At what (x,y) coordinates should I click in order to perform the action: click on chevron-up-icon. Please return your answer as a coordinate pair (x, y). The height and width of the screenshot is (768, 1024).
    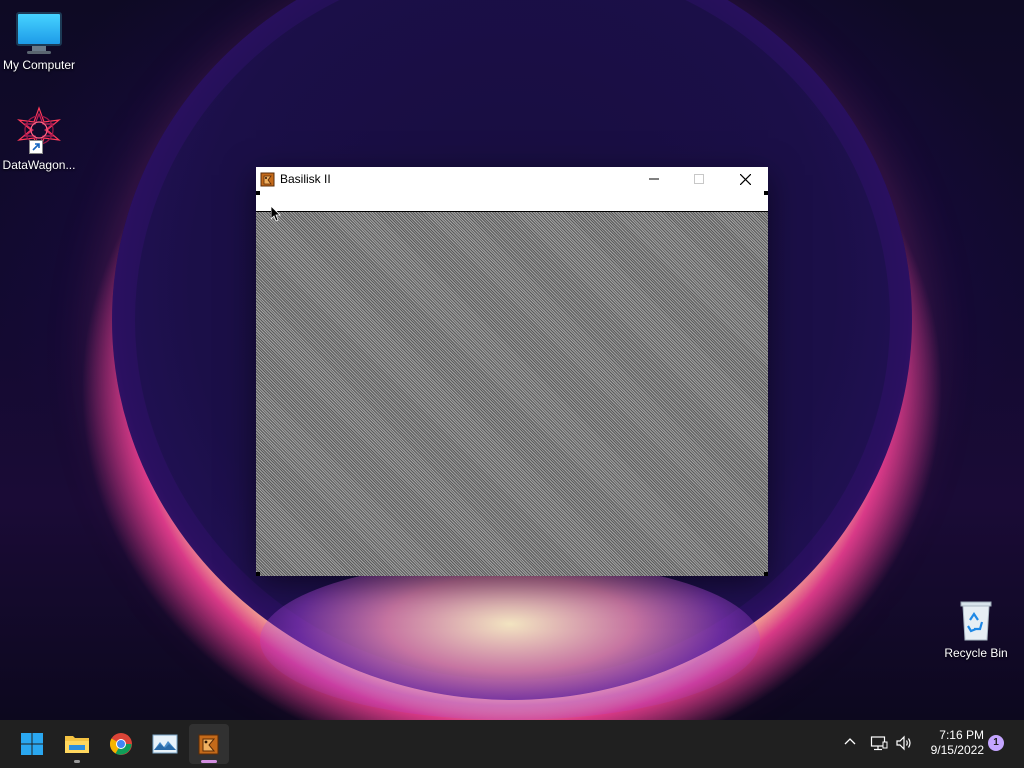
    Looking at the image, I should click on (850, 741).